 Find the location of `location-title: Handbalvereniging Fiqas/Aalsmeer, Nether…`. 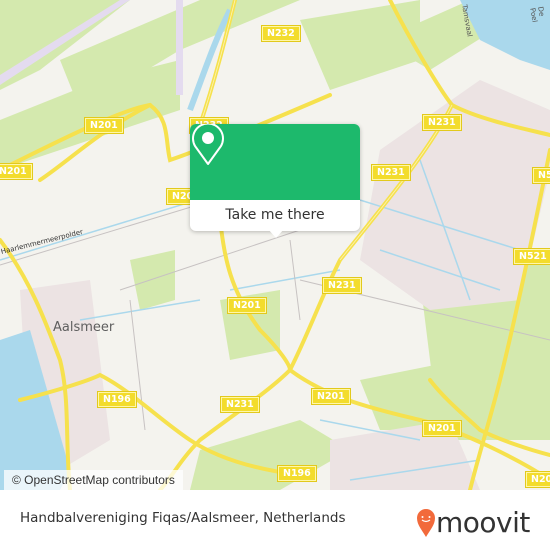

location-title: Handbalvereniging Fiqas/Aalsmeer, Nether… is located at coordinates (183, 518).